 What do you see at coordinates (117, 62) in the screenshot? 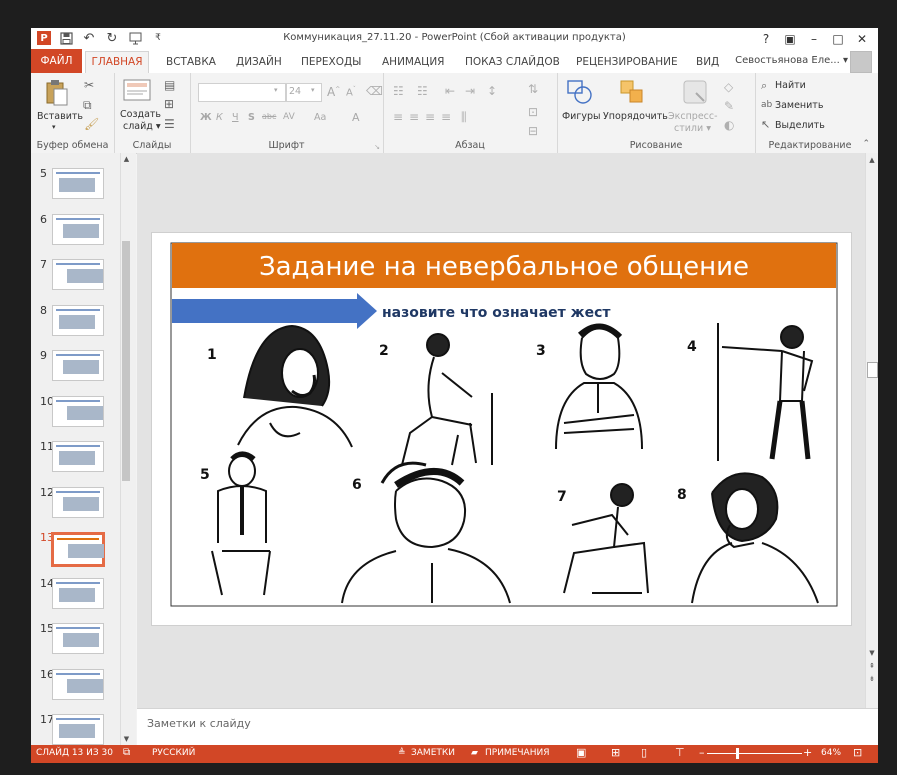
I see `tab-home: ГЛАВНАЯ` at bounding box center [117, 62].